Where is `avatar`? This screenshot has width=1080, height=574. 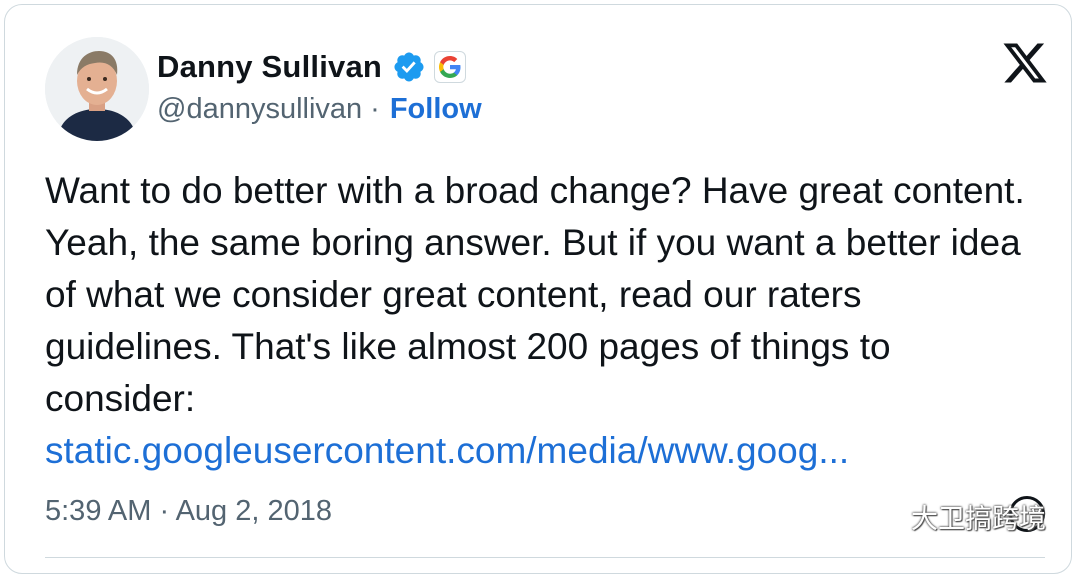
avatar is located at coordinates (97, 89).